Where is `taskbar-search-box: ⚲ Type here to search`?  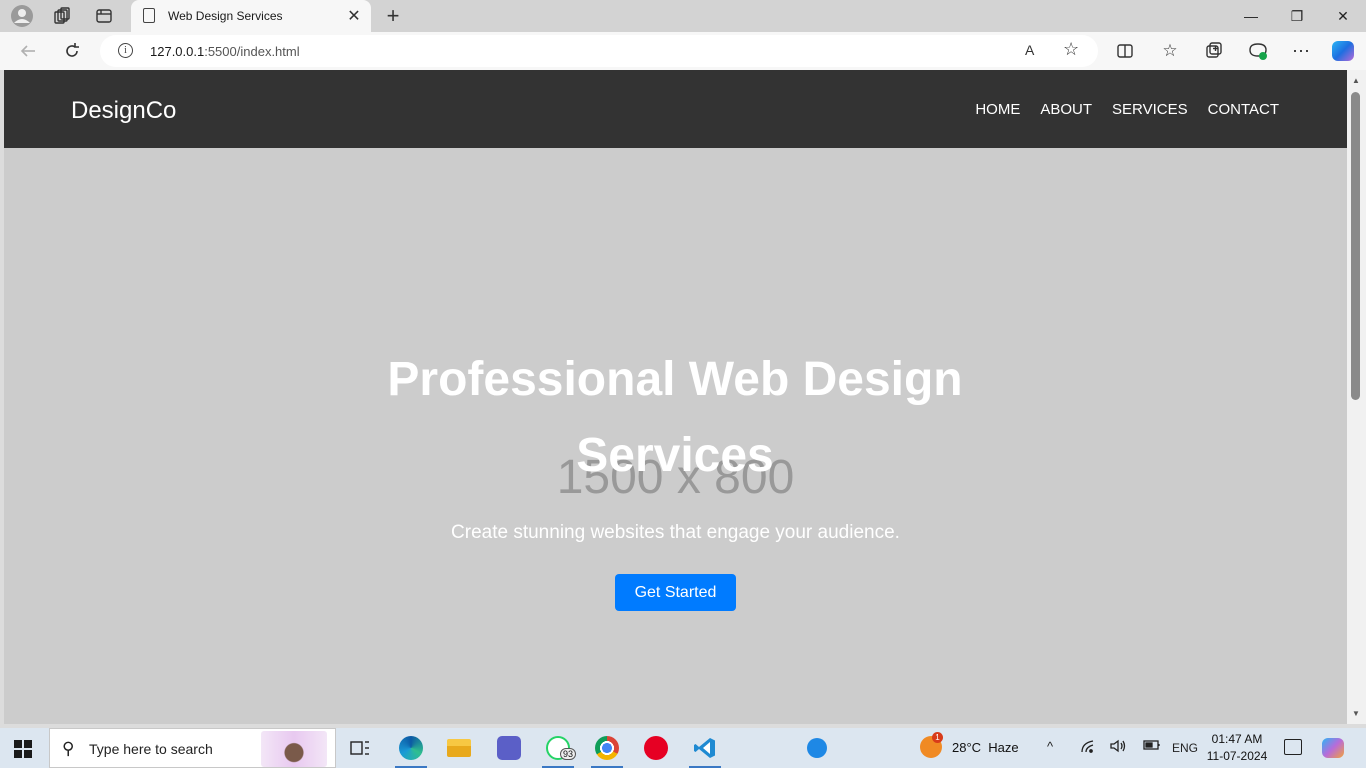
taskbar-search-box: ⚲ Type here to search is located at coordinates (192, 748).